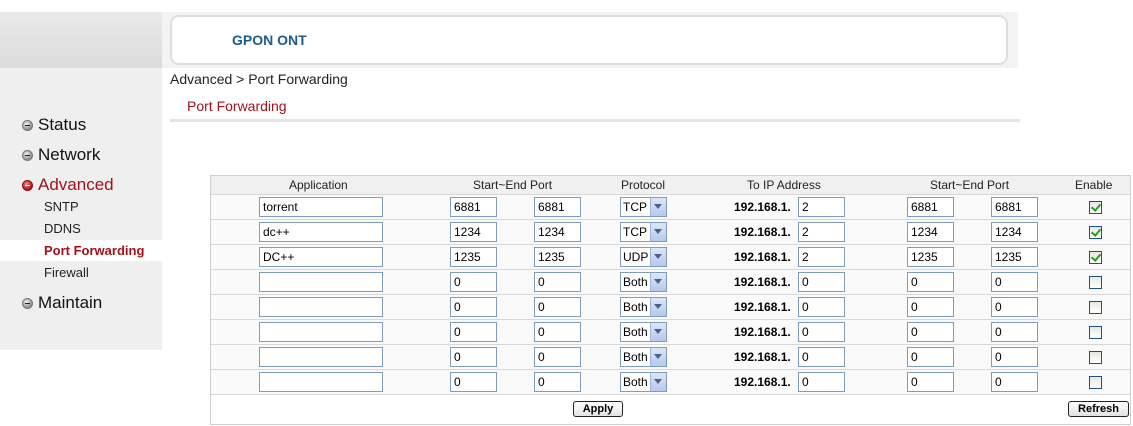  What do you see at coordinates (27, 125) in the screenshot?
I see `expand-icon` at bounding box center [27, 125].